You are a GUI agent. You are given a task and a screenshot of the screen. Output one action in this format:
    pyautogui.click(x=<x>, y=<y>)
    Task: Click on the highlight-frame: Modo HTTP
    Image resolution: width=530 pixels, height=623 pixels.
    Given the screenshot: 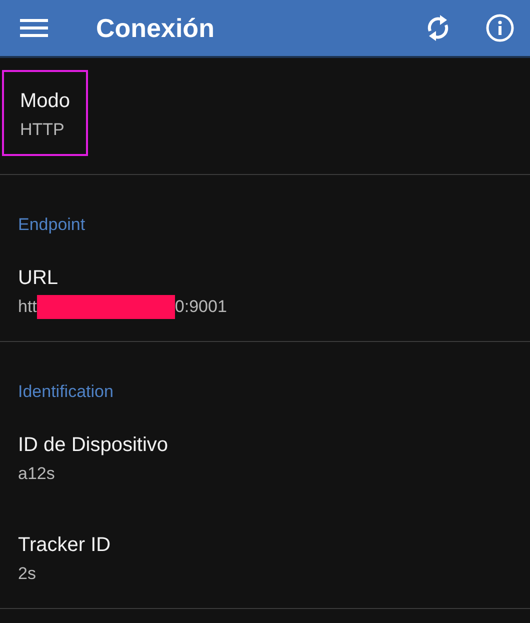 What is the action you would take?
    pyautogui.click(x=45, y=113)
    